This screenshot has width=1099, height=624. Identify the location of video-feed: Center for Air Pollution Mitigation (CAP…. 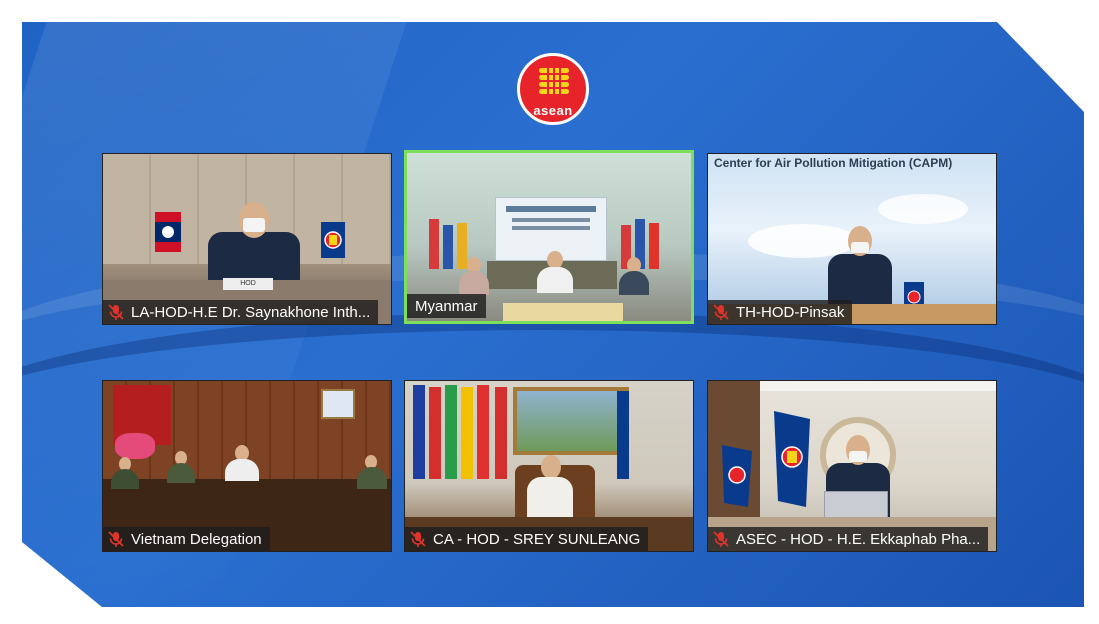
(852, 239).